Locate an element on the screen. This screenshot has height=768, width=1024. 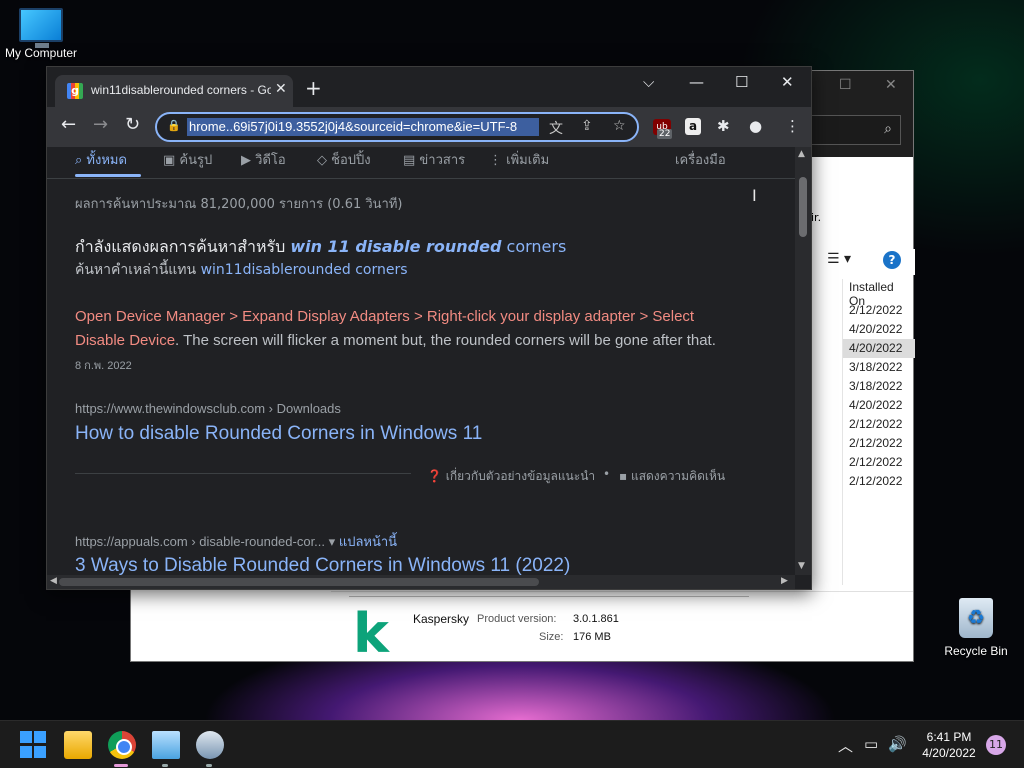
chevron-down-icon: ▾ is located at coordinates (332, 541).